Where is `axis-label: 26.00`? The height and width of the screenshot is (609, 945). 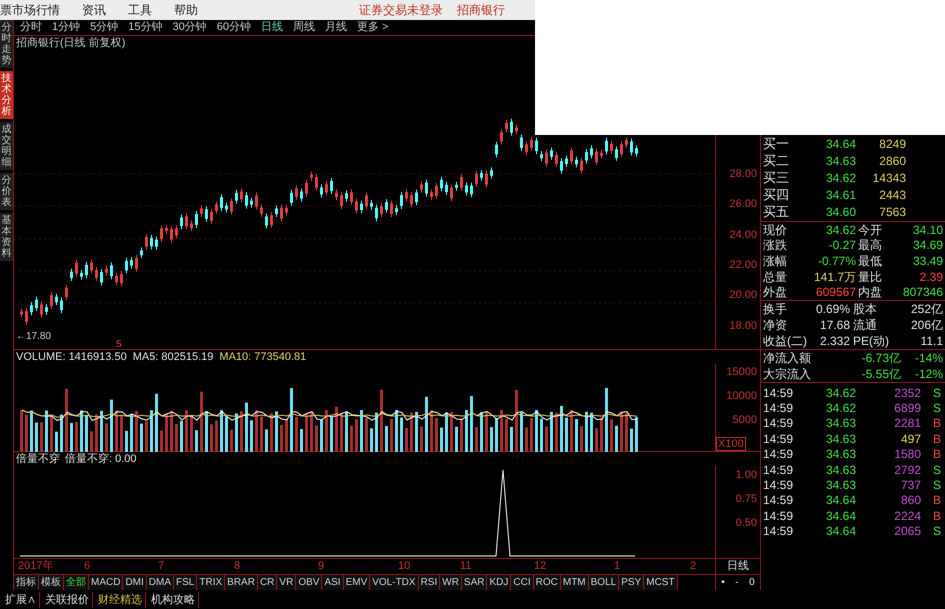 axis-label: 26.00 is located at coordinates (743, 204).